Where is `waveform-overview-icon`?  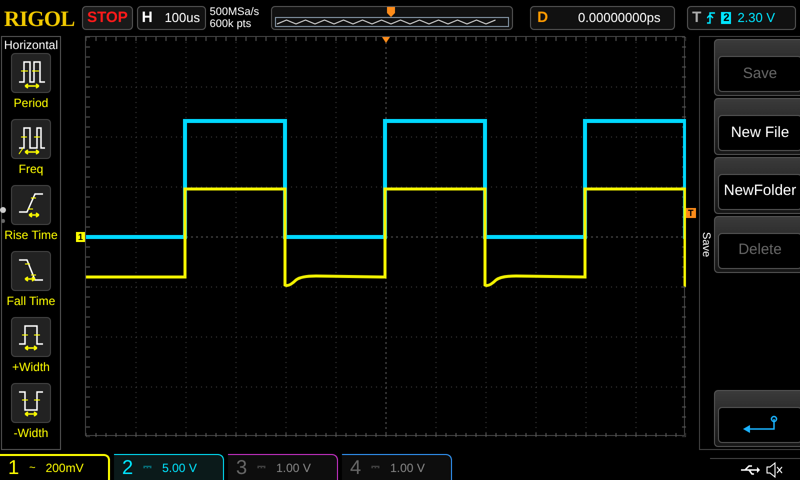 waveform-overview-icon is located at coordinates (391, 22).